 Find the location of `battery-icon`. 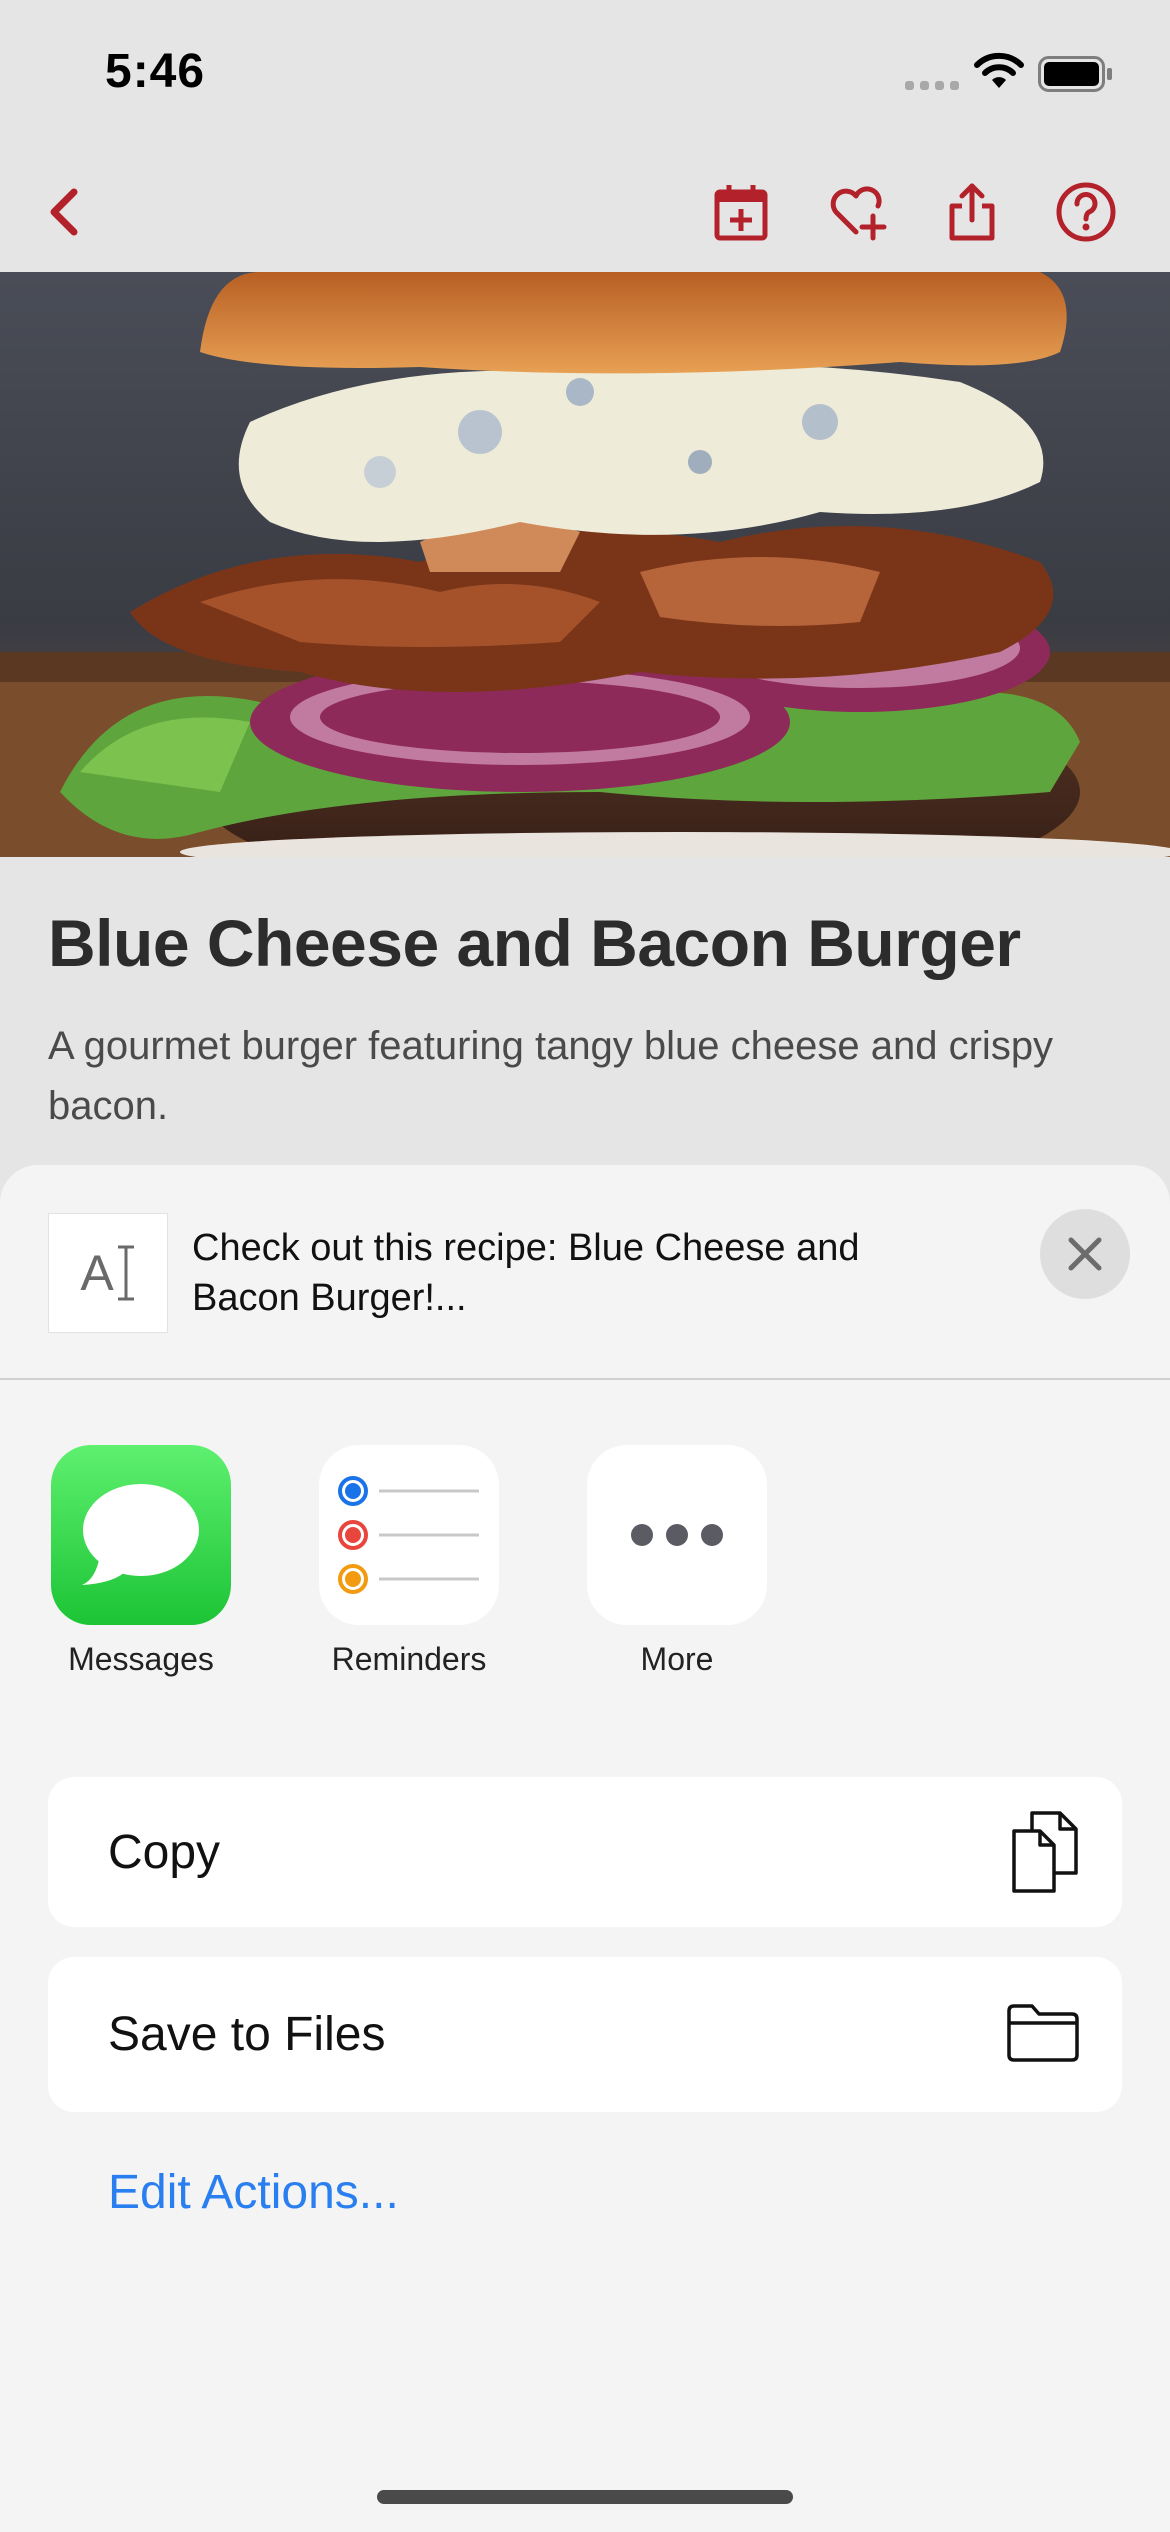

battery-icon is located at coordinates (1075, 74).